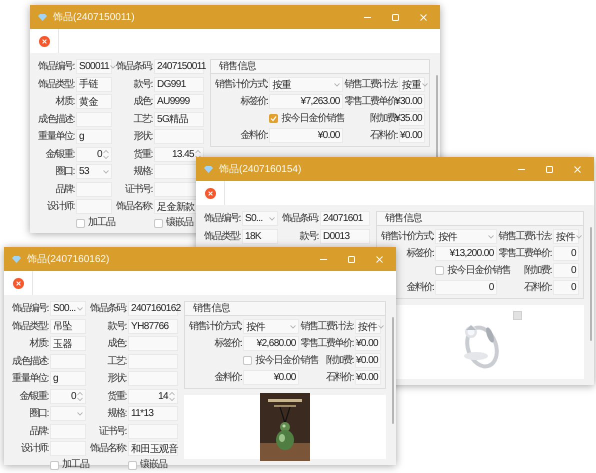 The width and height of the screenshot is (596, 473). I want to click on input-field: 玉器, so click(68, 343).